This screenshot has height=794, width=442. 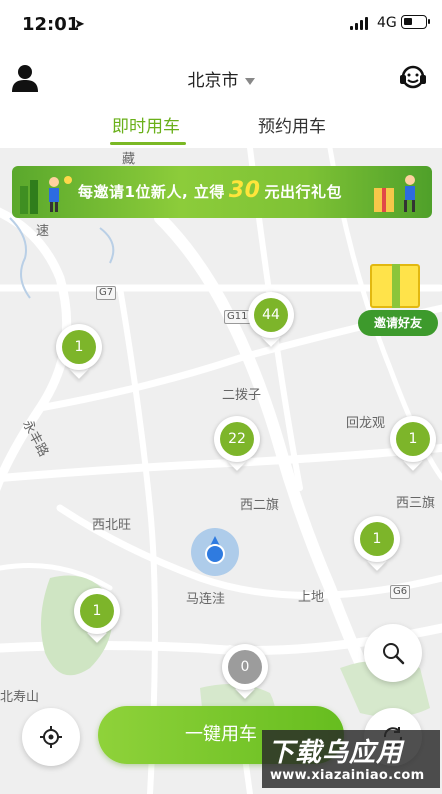 I want to click on tab-instant: 即时用车, so click(x=146, y=124).